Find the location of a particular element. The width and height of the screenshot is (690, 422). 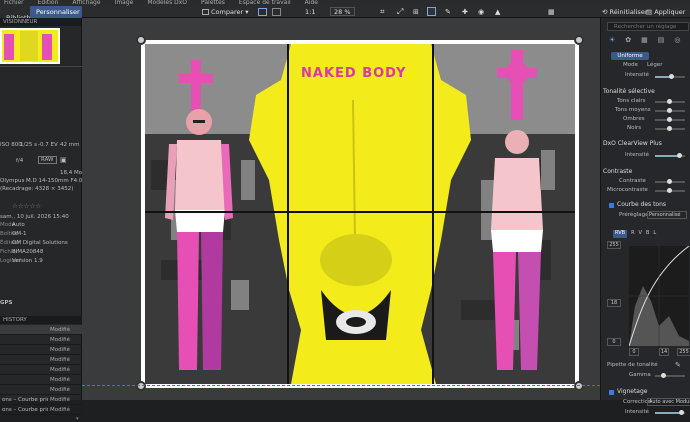

crop-handle-top-left is located at coordinates (141, 40).